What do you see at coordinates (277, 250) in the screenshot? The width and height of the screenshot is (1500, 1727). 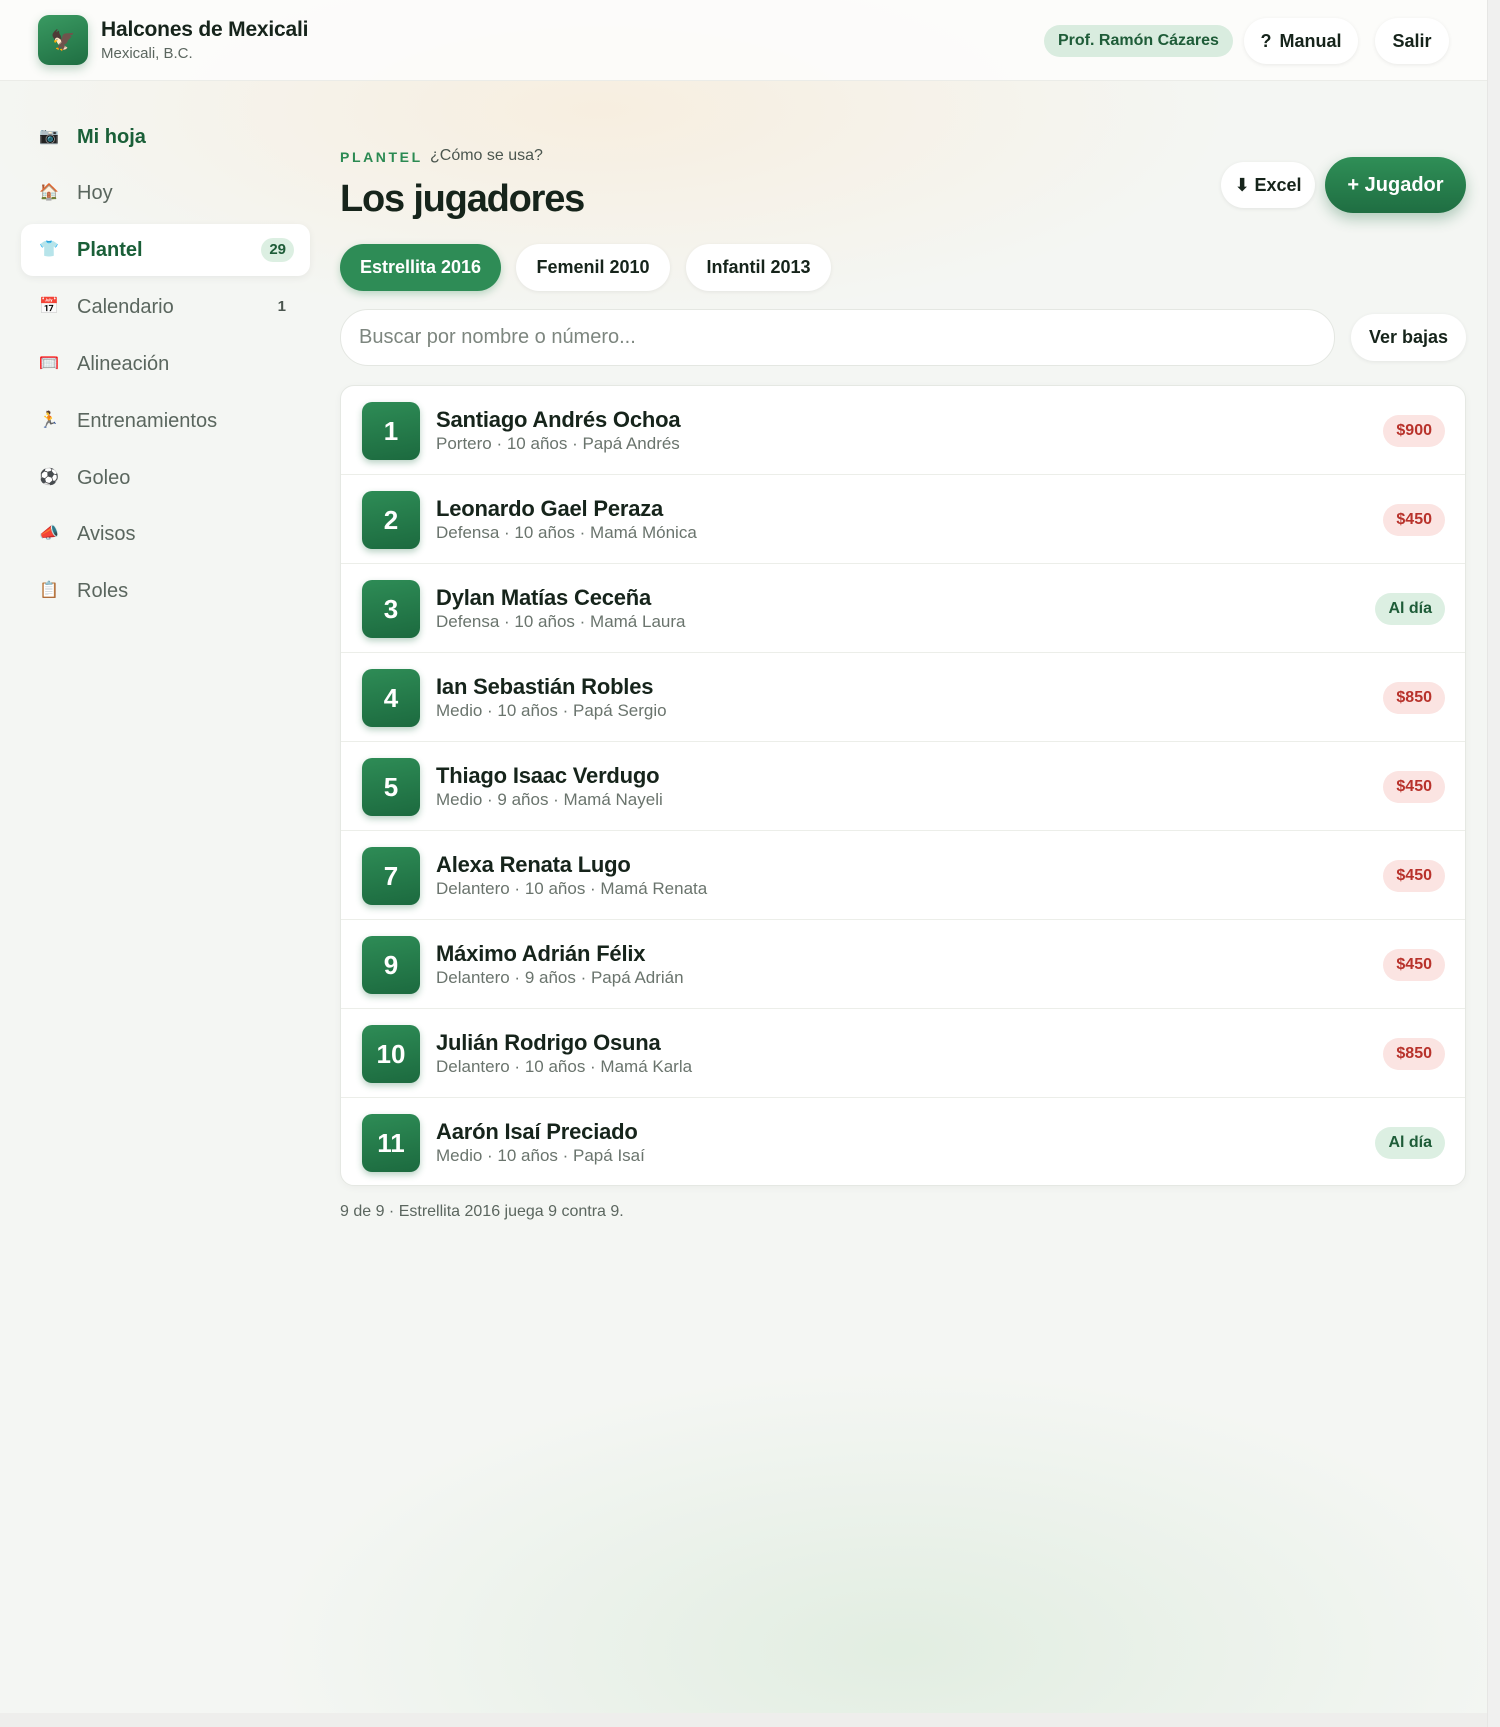 I see `count-badge: 29` at bounding box center [277, 250].